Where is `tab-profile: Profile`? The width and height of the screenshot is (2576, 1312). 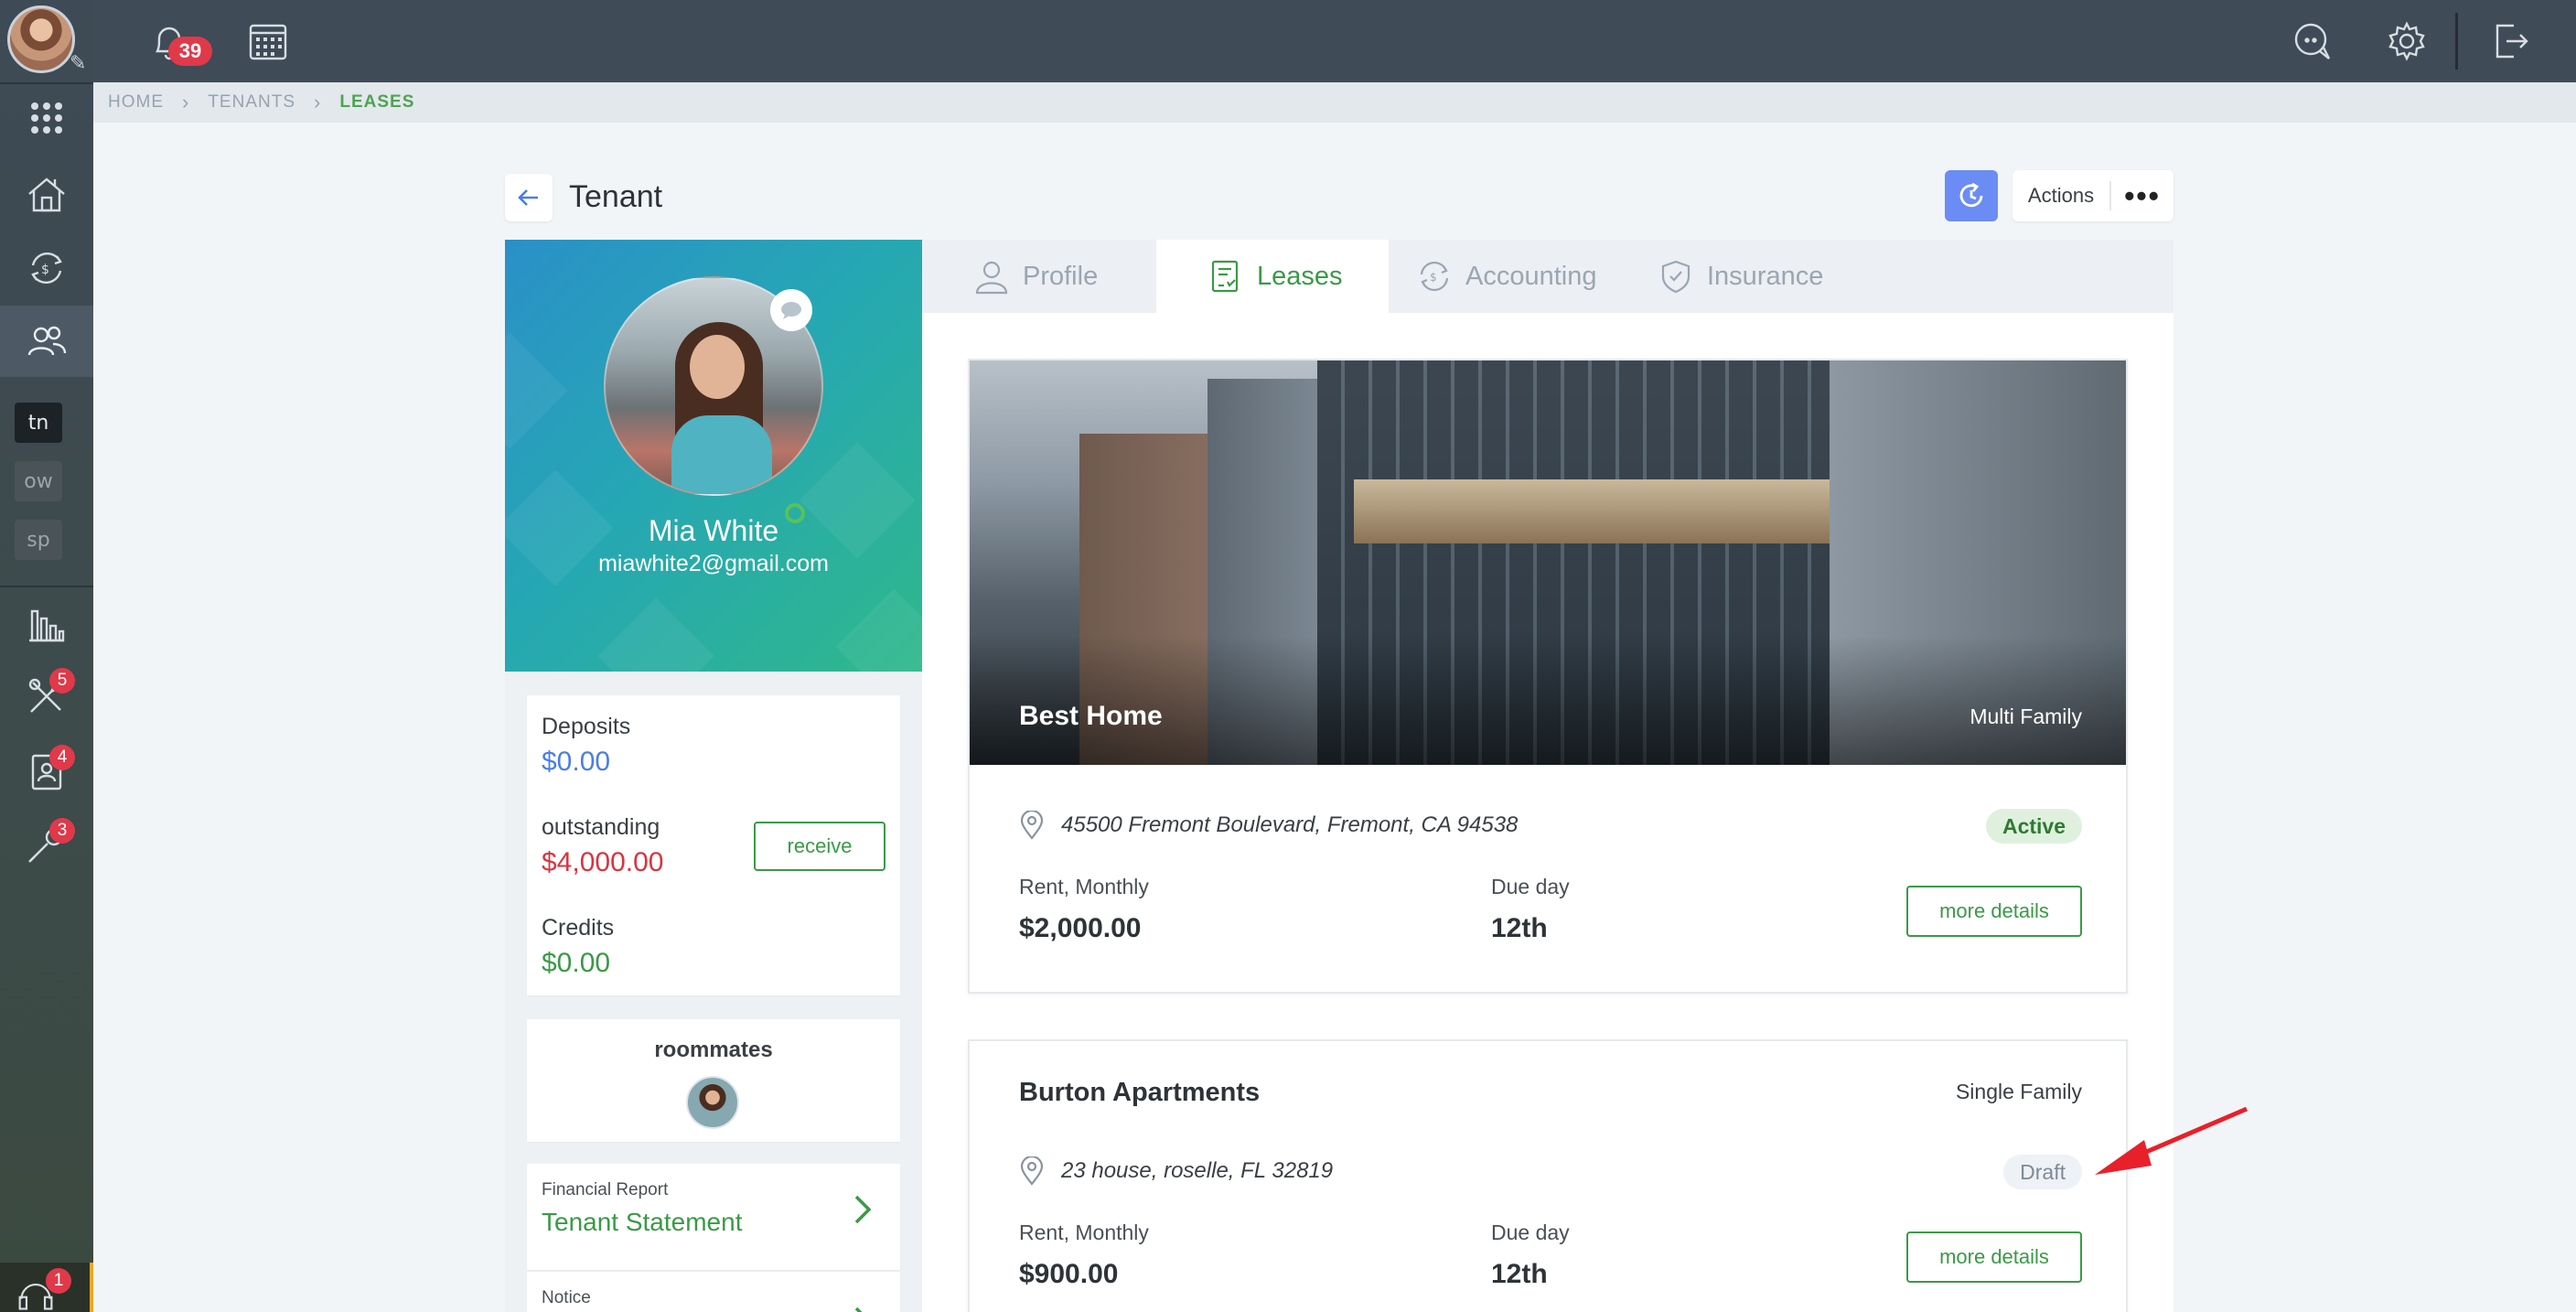
tab-profile: Profile is located at coordinates (1036, 276).